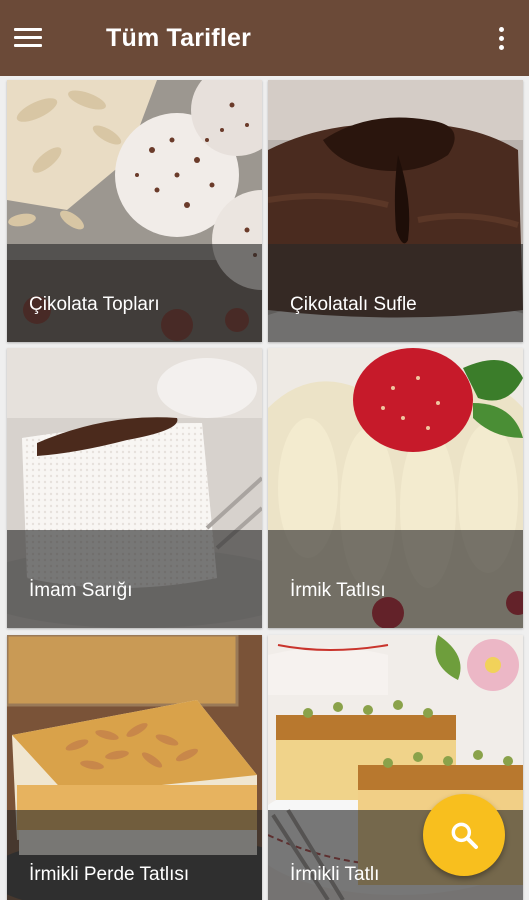  What do you see at coordinates (353, 304) in the screenshot?
I see `recipe-title: Çikolatalı Sufle` at bounding box center [353, 304].